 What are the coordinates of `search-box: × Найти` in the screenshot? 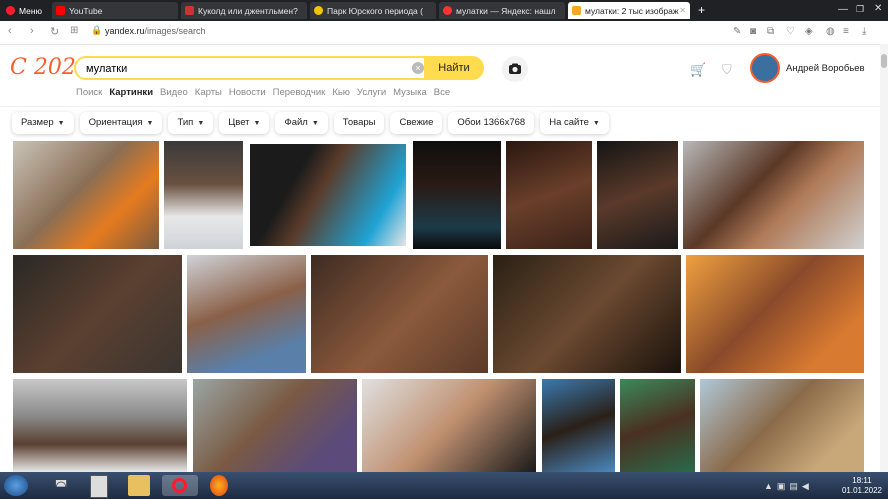 It's located at (279, 68).